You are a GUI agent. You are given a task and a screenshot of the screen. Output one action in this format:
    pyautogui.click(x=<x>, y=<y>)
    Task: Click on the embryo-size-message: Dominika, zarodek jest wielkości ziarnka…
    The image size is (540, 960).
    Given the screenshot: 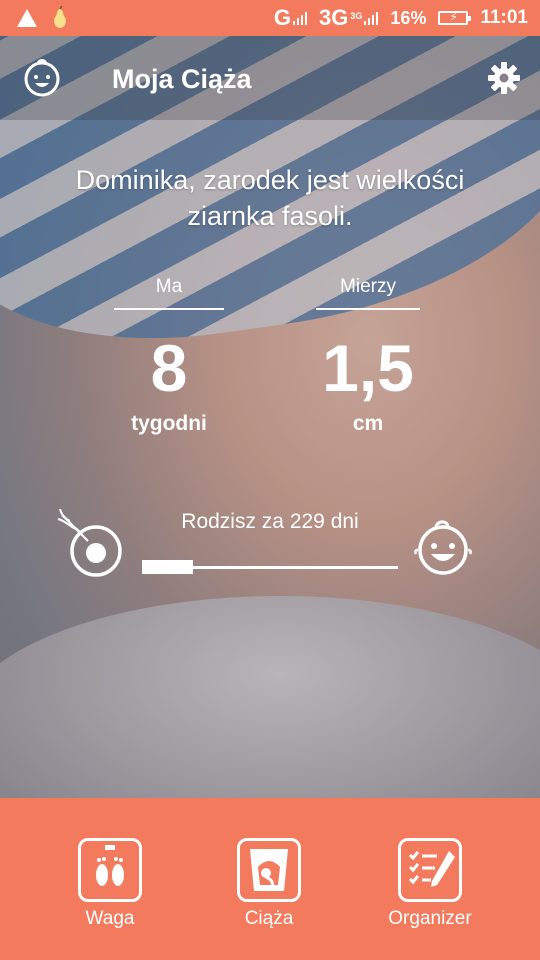 What is the action you would take?
    pyautogui.click(x=270, y=198)
    